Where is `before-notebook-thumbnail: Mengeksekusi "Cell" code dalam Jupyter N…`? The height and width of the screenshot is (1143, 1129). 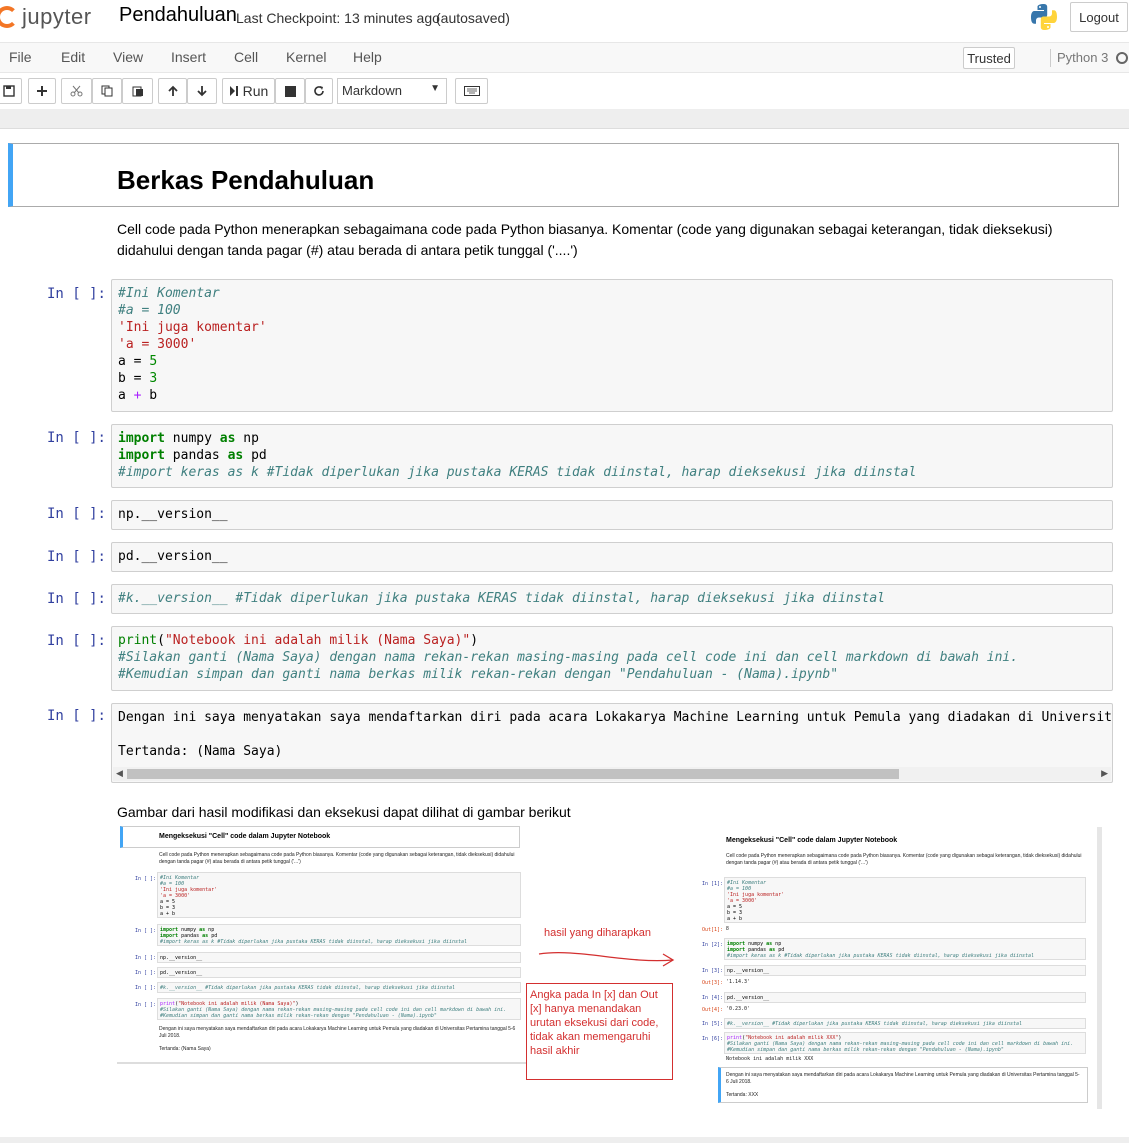
before-notebook-thumbnail: Mengeksekusi "Cell" code dalam Jupyter N… is located at coordinates (322, 944).